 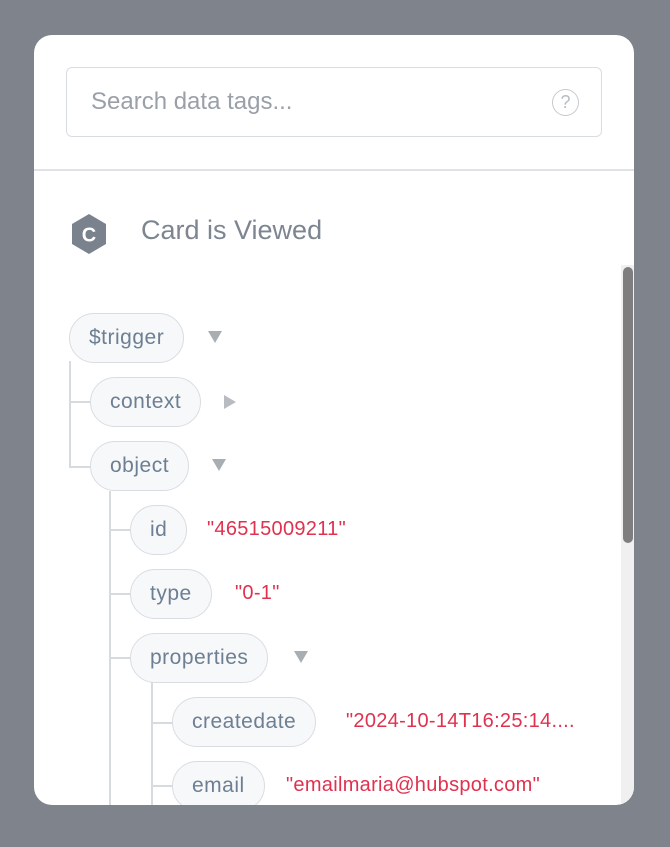 What do you see at coordinates (199, 658) in the screenshot?
I see `tag-properties: properties` at bounding box center [199, 658].